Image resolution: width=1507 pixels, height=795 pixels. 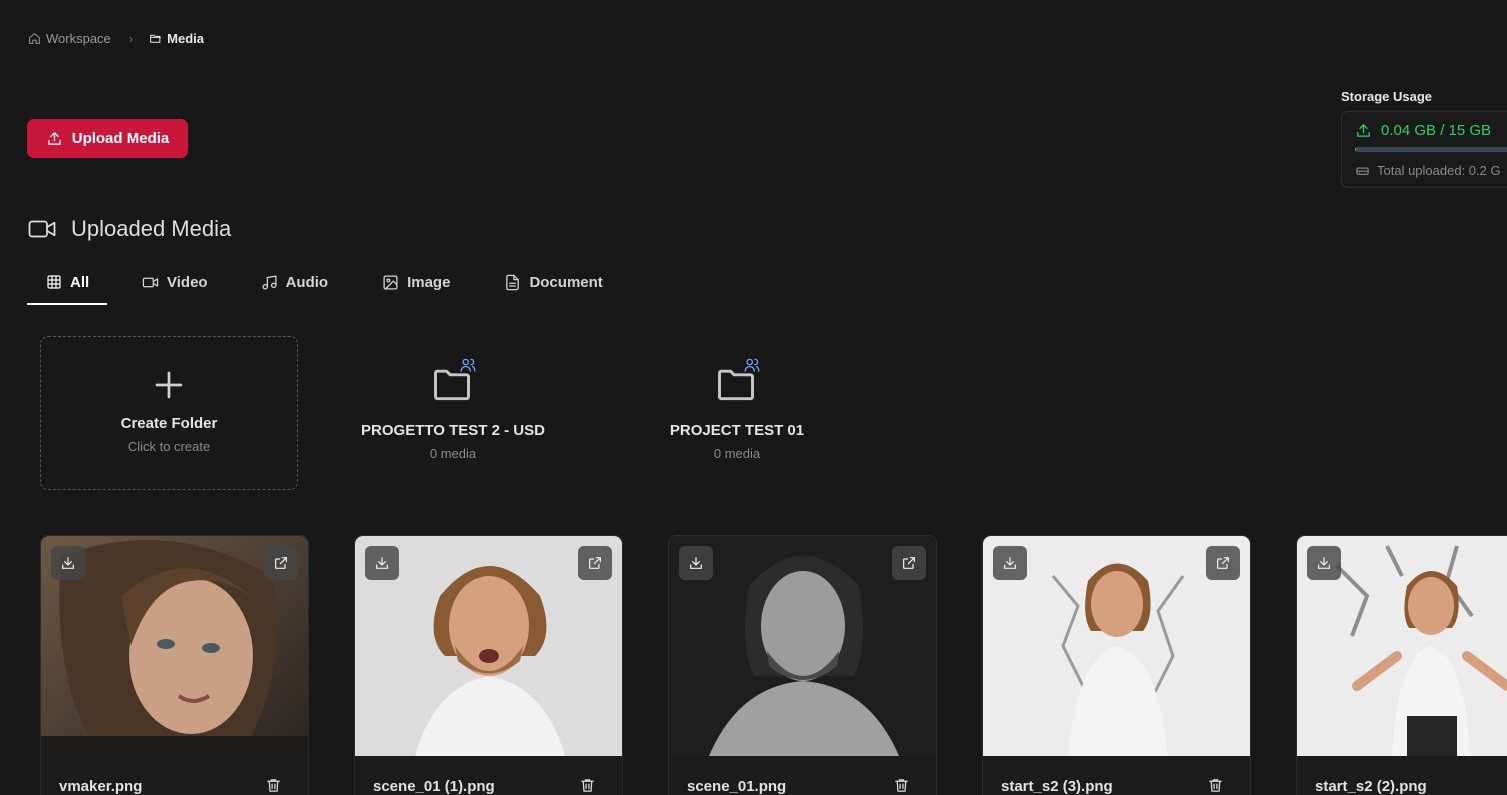 I want to click on section-heading: Uploaded Media, so click(x=129, y=229).